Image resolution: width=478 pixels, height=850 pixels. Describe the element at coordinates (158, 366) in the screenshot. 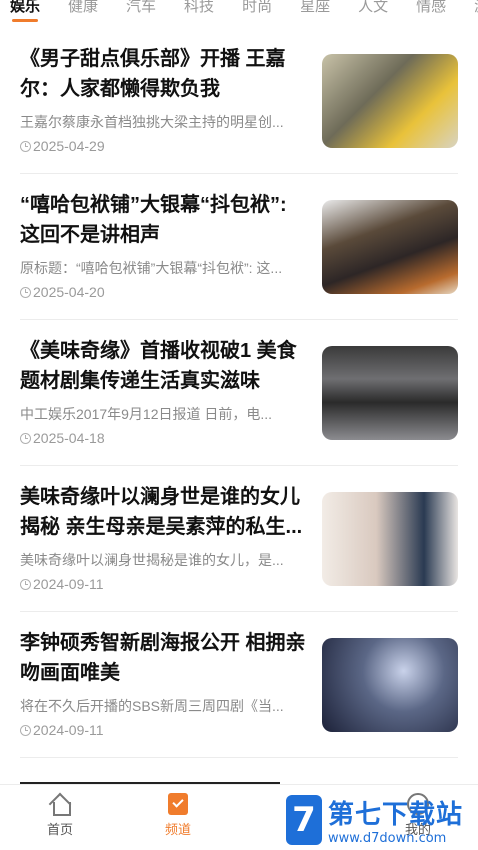

I see `article-title: 《美味奇缘》首播收视破1 美食题材剧集传递生活真实滋味` at that location.